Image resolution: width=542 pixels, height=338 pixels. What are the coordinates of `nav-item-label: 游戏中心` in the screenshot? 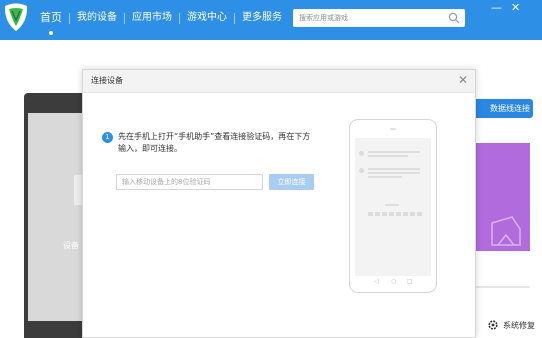 It's located at (207, 17).